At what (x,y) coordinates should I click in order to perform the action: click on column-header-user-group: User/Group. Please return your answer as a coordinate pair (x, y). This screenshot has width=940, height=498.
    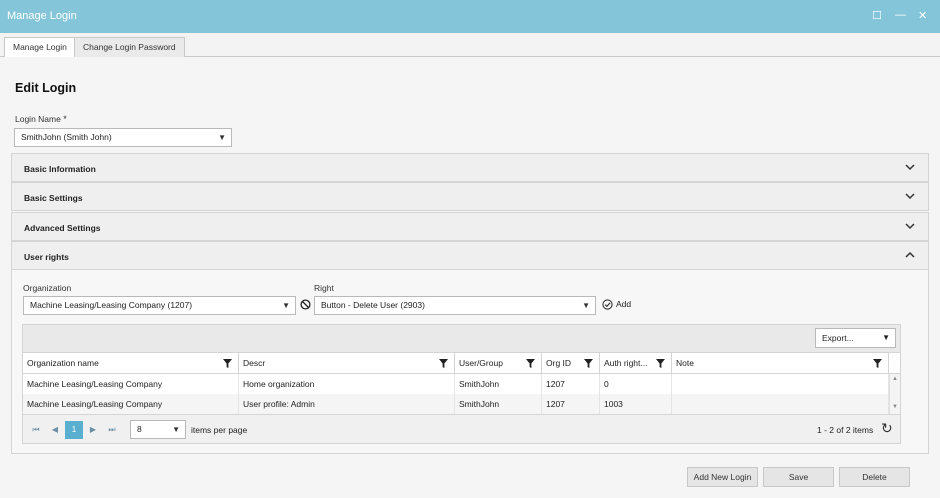
    Looking at the image, I should click on (498, 363).